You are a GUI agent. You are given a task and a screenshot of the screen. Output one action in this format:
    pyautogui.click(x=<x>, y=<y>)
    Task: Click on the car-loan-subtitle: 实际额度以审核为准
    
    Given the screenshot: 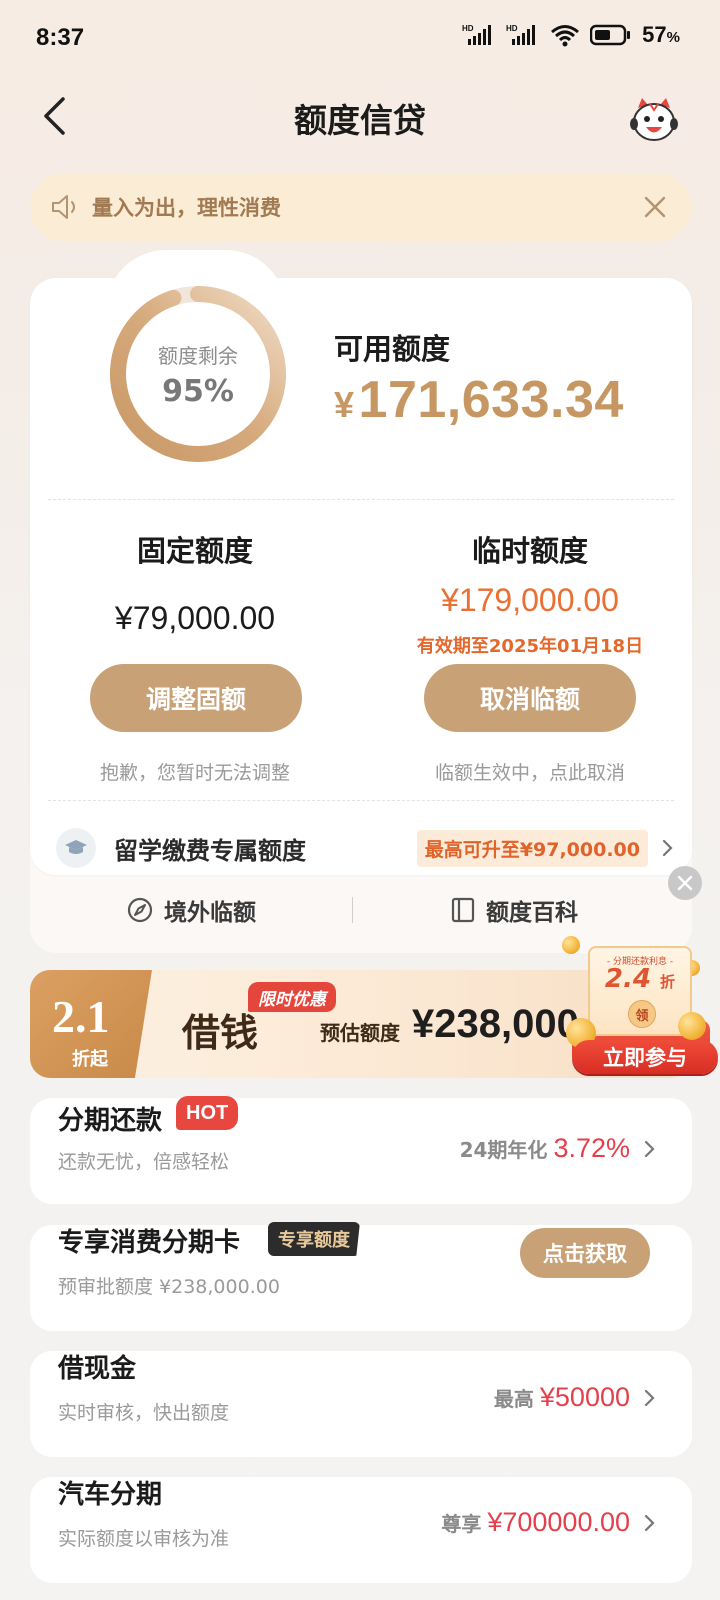 What is the action you would take?
    pyautogui.click(x=144, y=1539)
    